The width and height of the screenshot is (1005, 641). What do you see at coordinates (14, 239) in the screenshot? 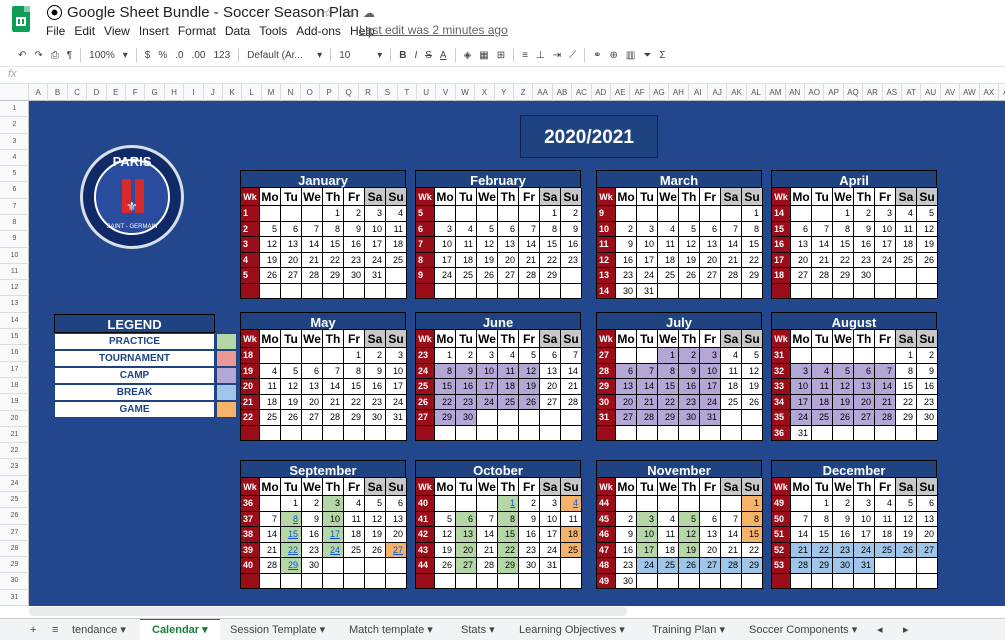
I see `row-header: 9` at bounding box center [14, 239].